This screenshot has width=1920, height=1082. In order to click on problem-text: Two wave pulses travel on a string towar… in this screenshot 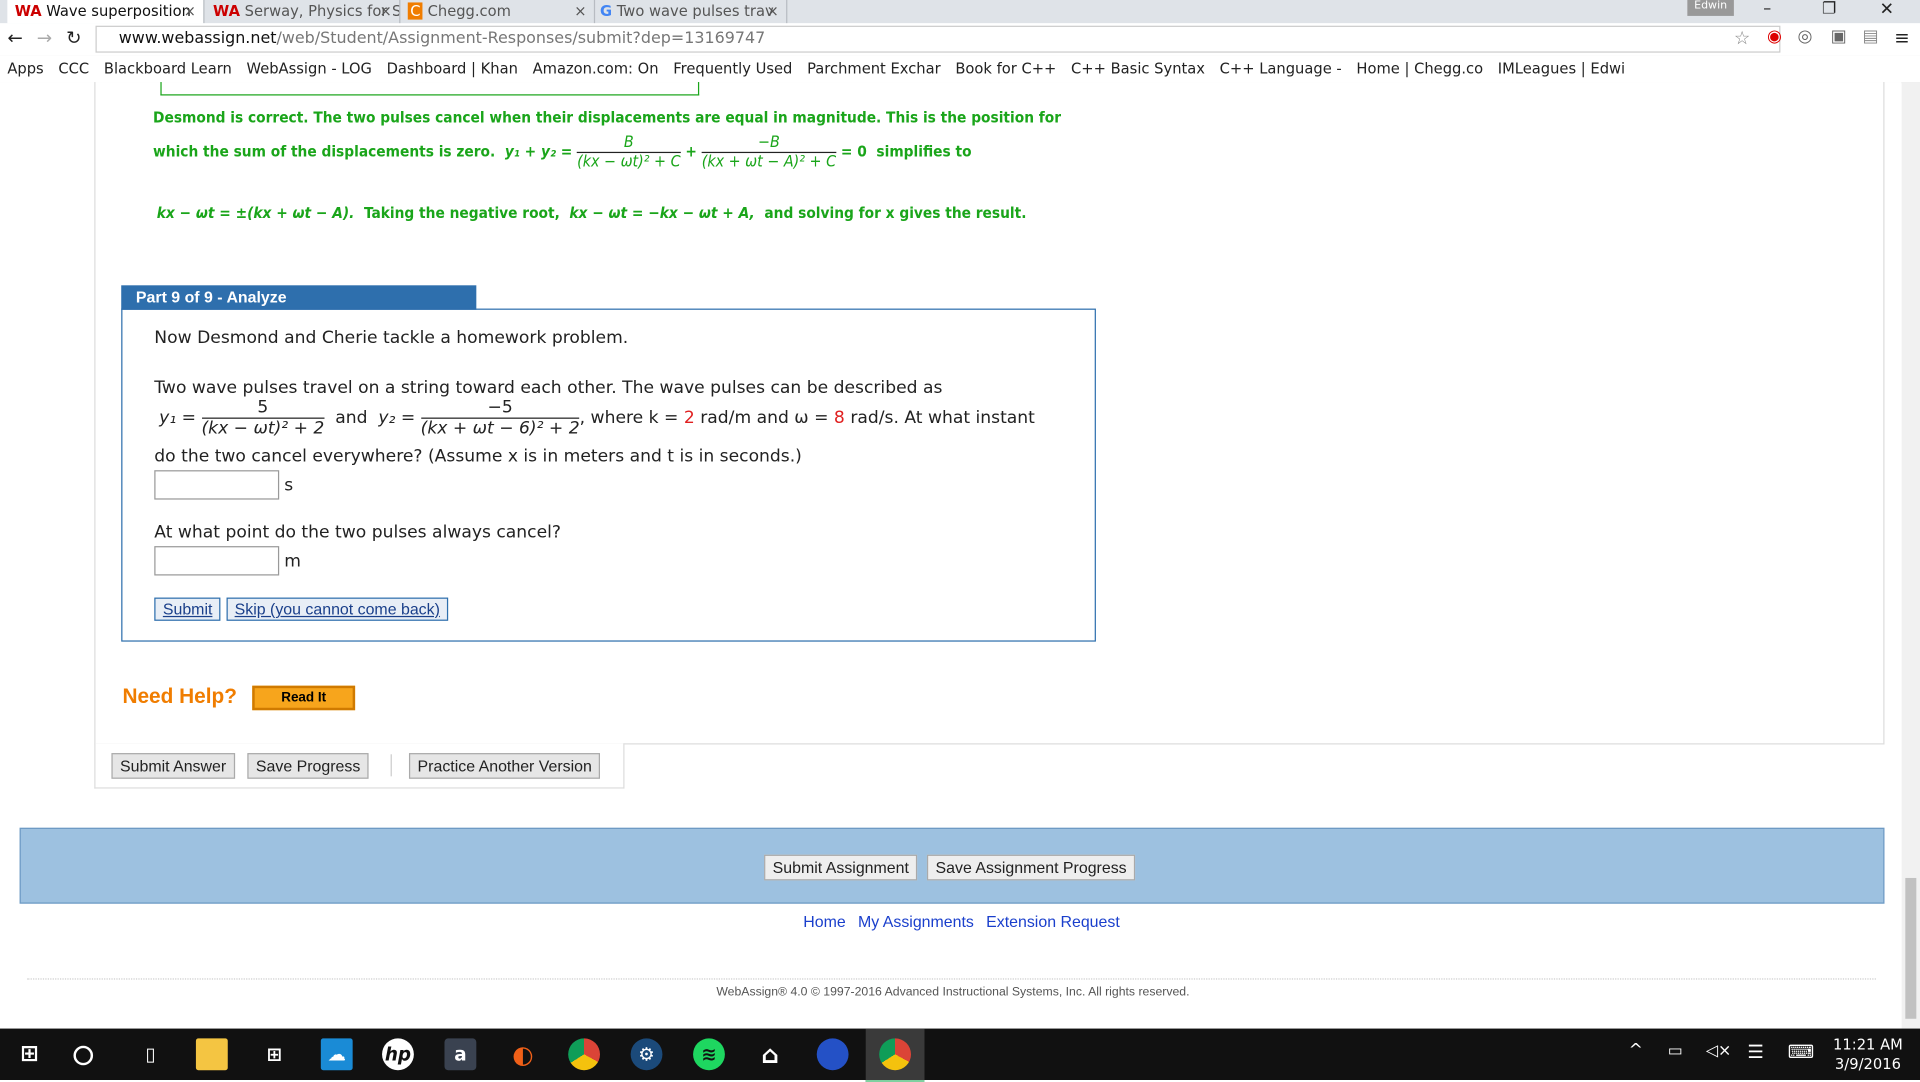, I will do `click(548, 388)`.